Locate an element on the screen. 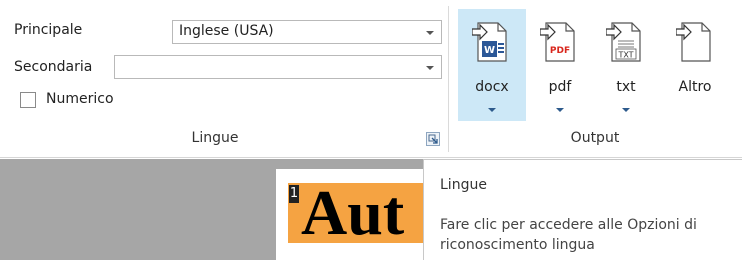 This screenshot has height=260, width=742. pdf-badge: PDF is located at coordinates (560, 51).